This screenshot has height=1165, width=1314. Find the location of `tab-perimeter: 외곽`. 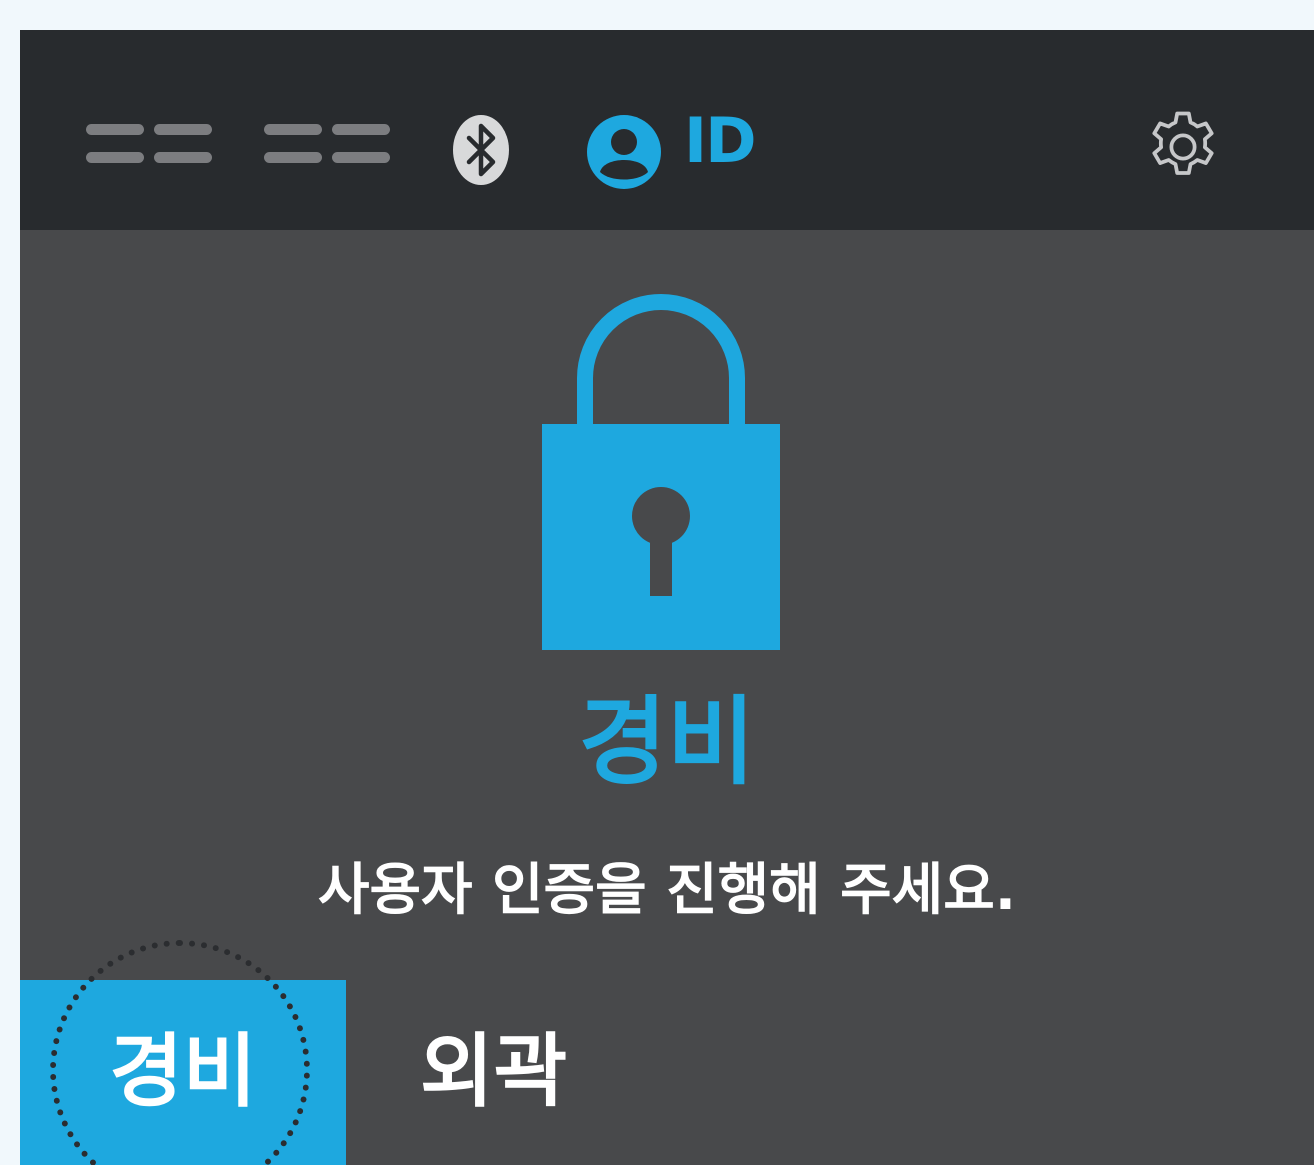

tab-perimeter: 외곽 is located at coordinates (516, 1072).